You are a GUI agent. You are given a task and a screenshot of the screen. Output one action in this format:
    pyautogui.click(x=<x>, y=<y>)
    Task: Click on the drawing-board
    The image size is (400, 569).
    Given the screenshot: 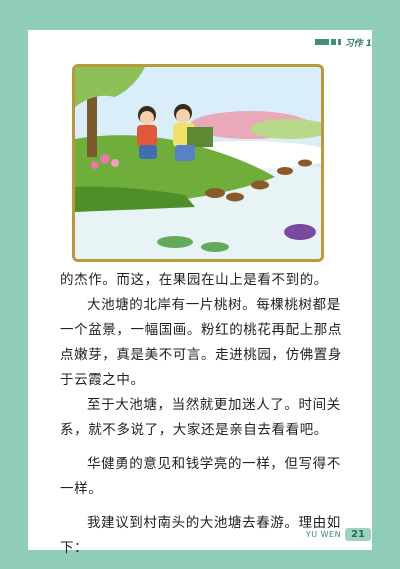 What is the action you would take?
    pyautogui.click(x=200, y=137)
    